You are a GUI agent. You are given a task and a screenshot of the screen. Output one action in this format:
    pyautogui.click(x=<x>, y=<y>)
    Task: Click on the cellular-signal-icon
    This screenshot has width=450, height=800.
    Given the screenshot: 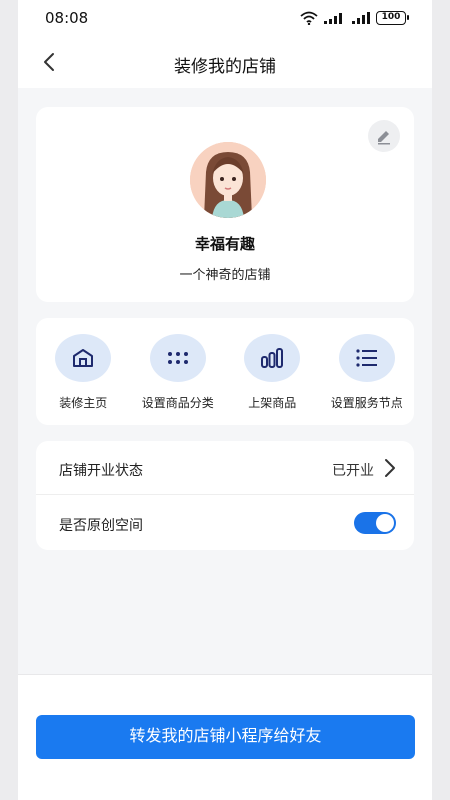 What is the action you would take?
    pyautogui.click(x=333, y=18)
    